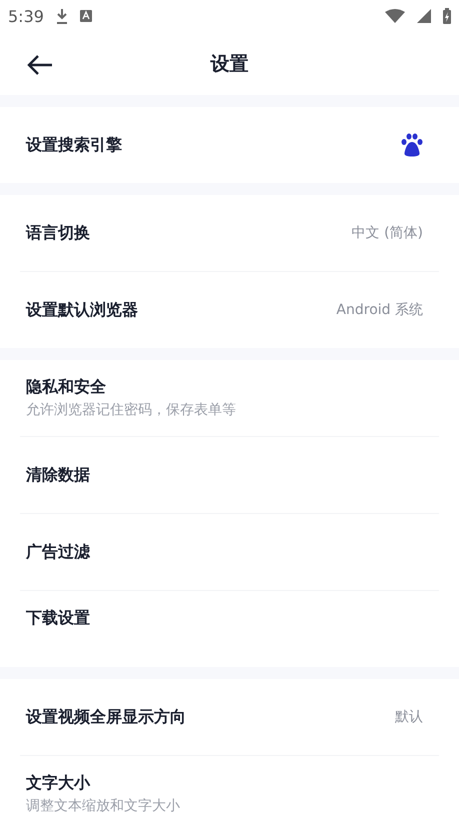 The image size is (459, 816). What do you see at coordinates (86, 16) in the screenshot?
I see `notification-icon` at bounding box center [86, 16].